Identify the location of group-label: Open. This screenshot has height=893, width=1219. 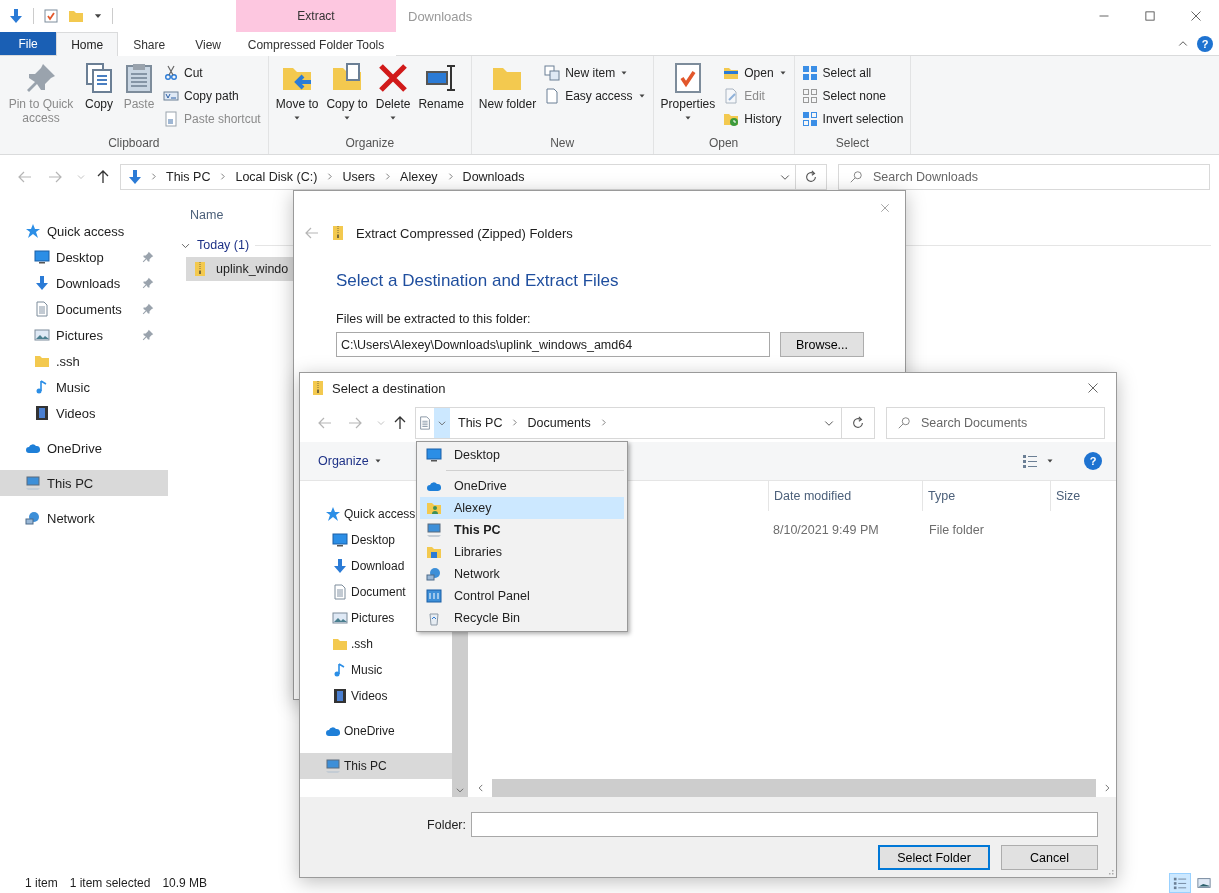
(723, 144).